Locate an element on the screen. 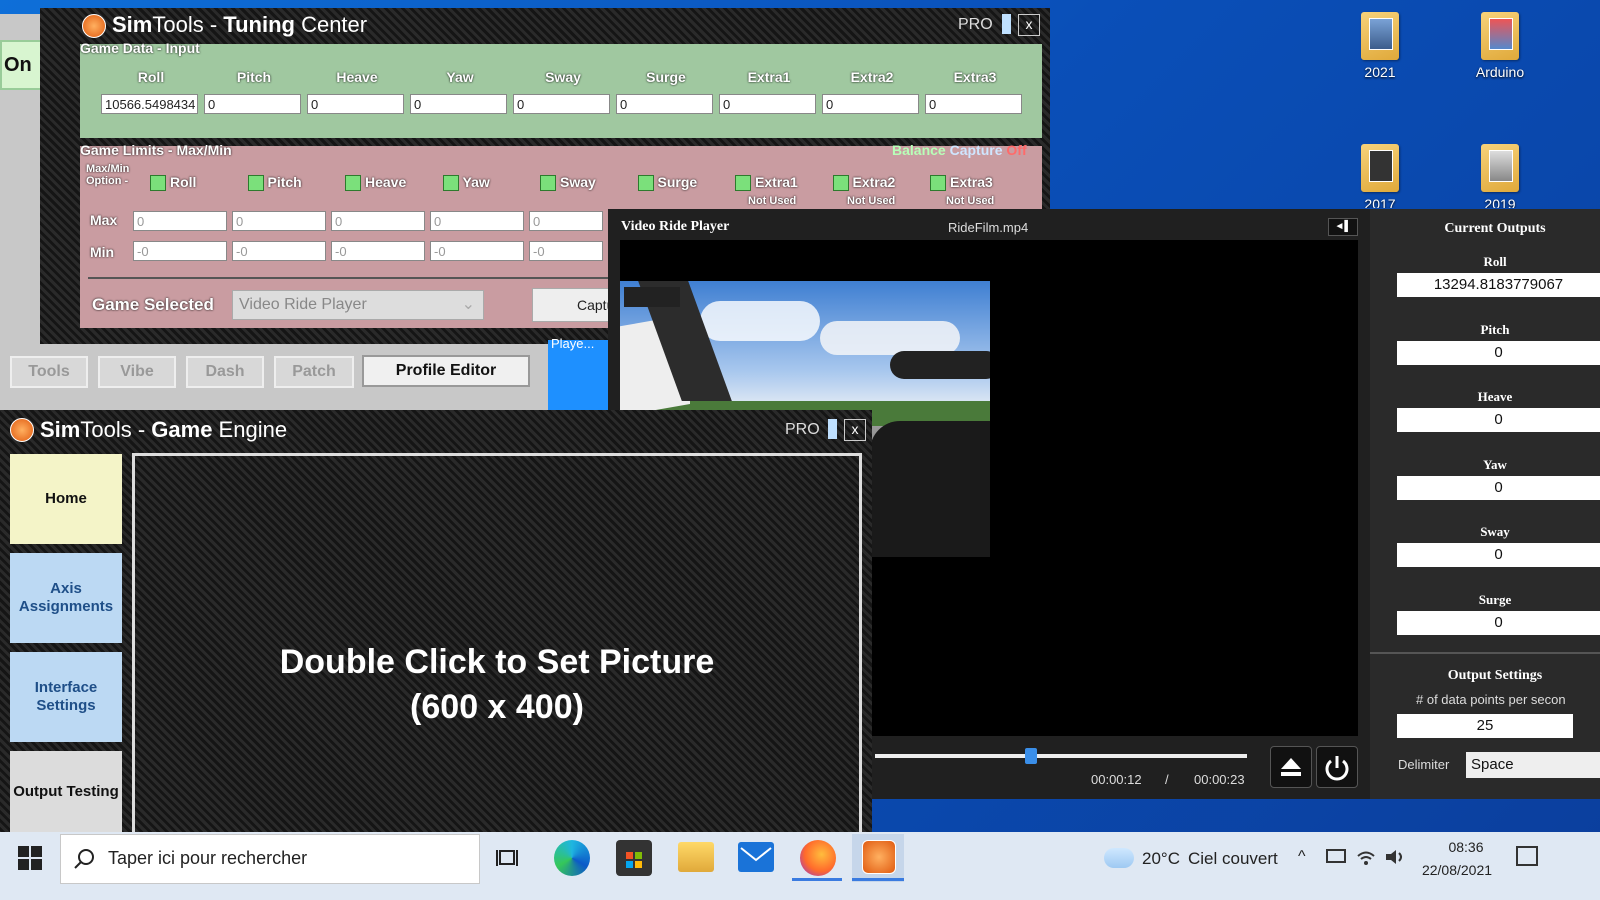 The image size is (1600, 900). option-label: Extra3 is located at coordinates (971, 182).